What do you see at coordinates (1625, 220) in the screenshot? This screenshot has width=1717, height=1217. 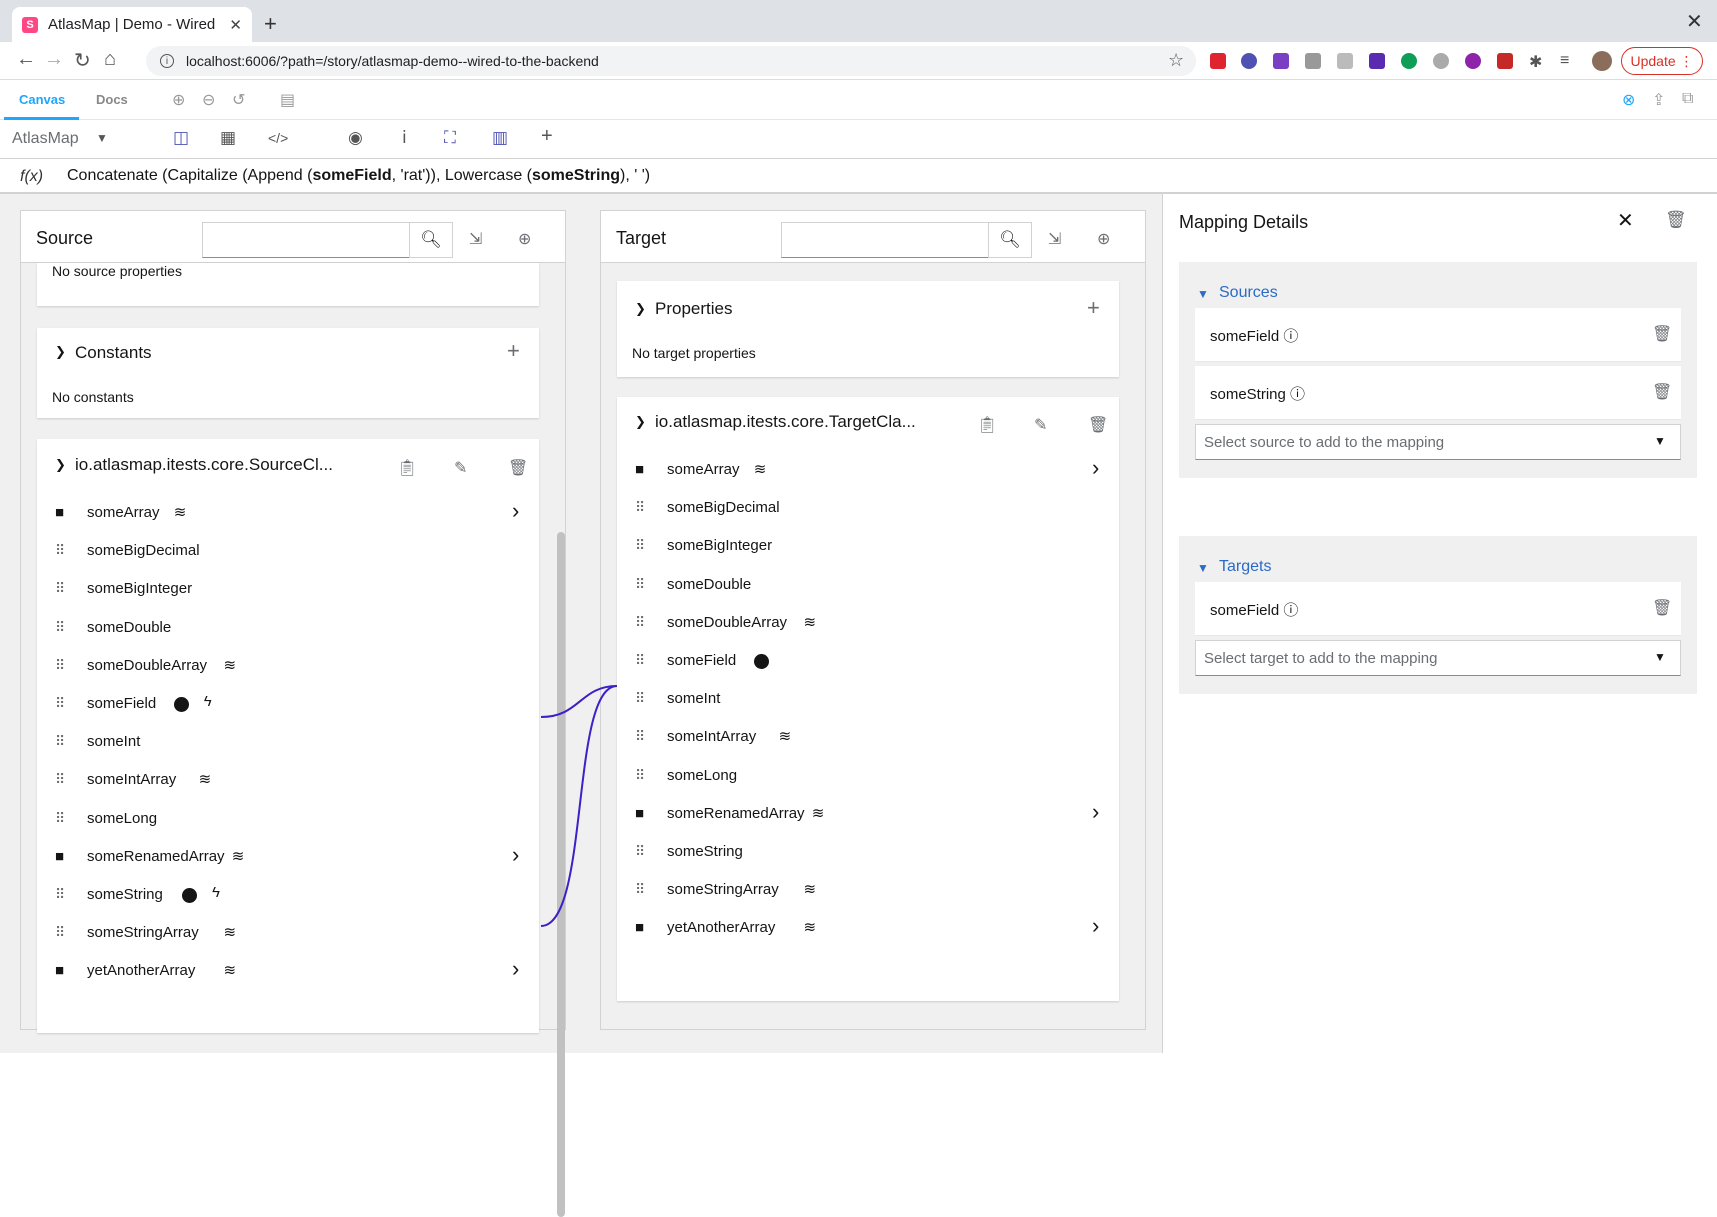 I see `close-icon: ✕` at bounding box center [1625, 220].